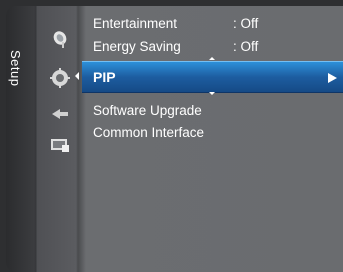 The image size is (343, 272). I want to click on gear-icon, so click(60, 78).